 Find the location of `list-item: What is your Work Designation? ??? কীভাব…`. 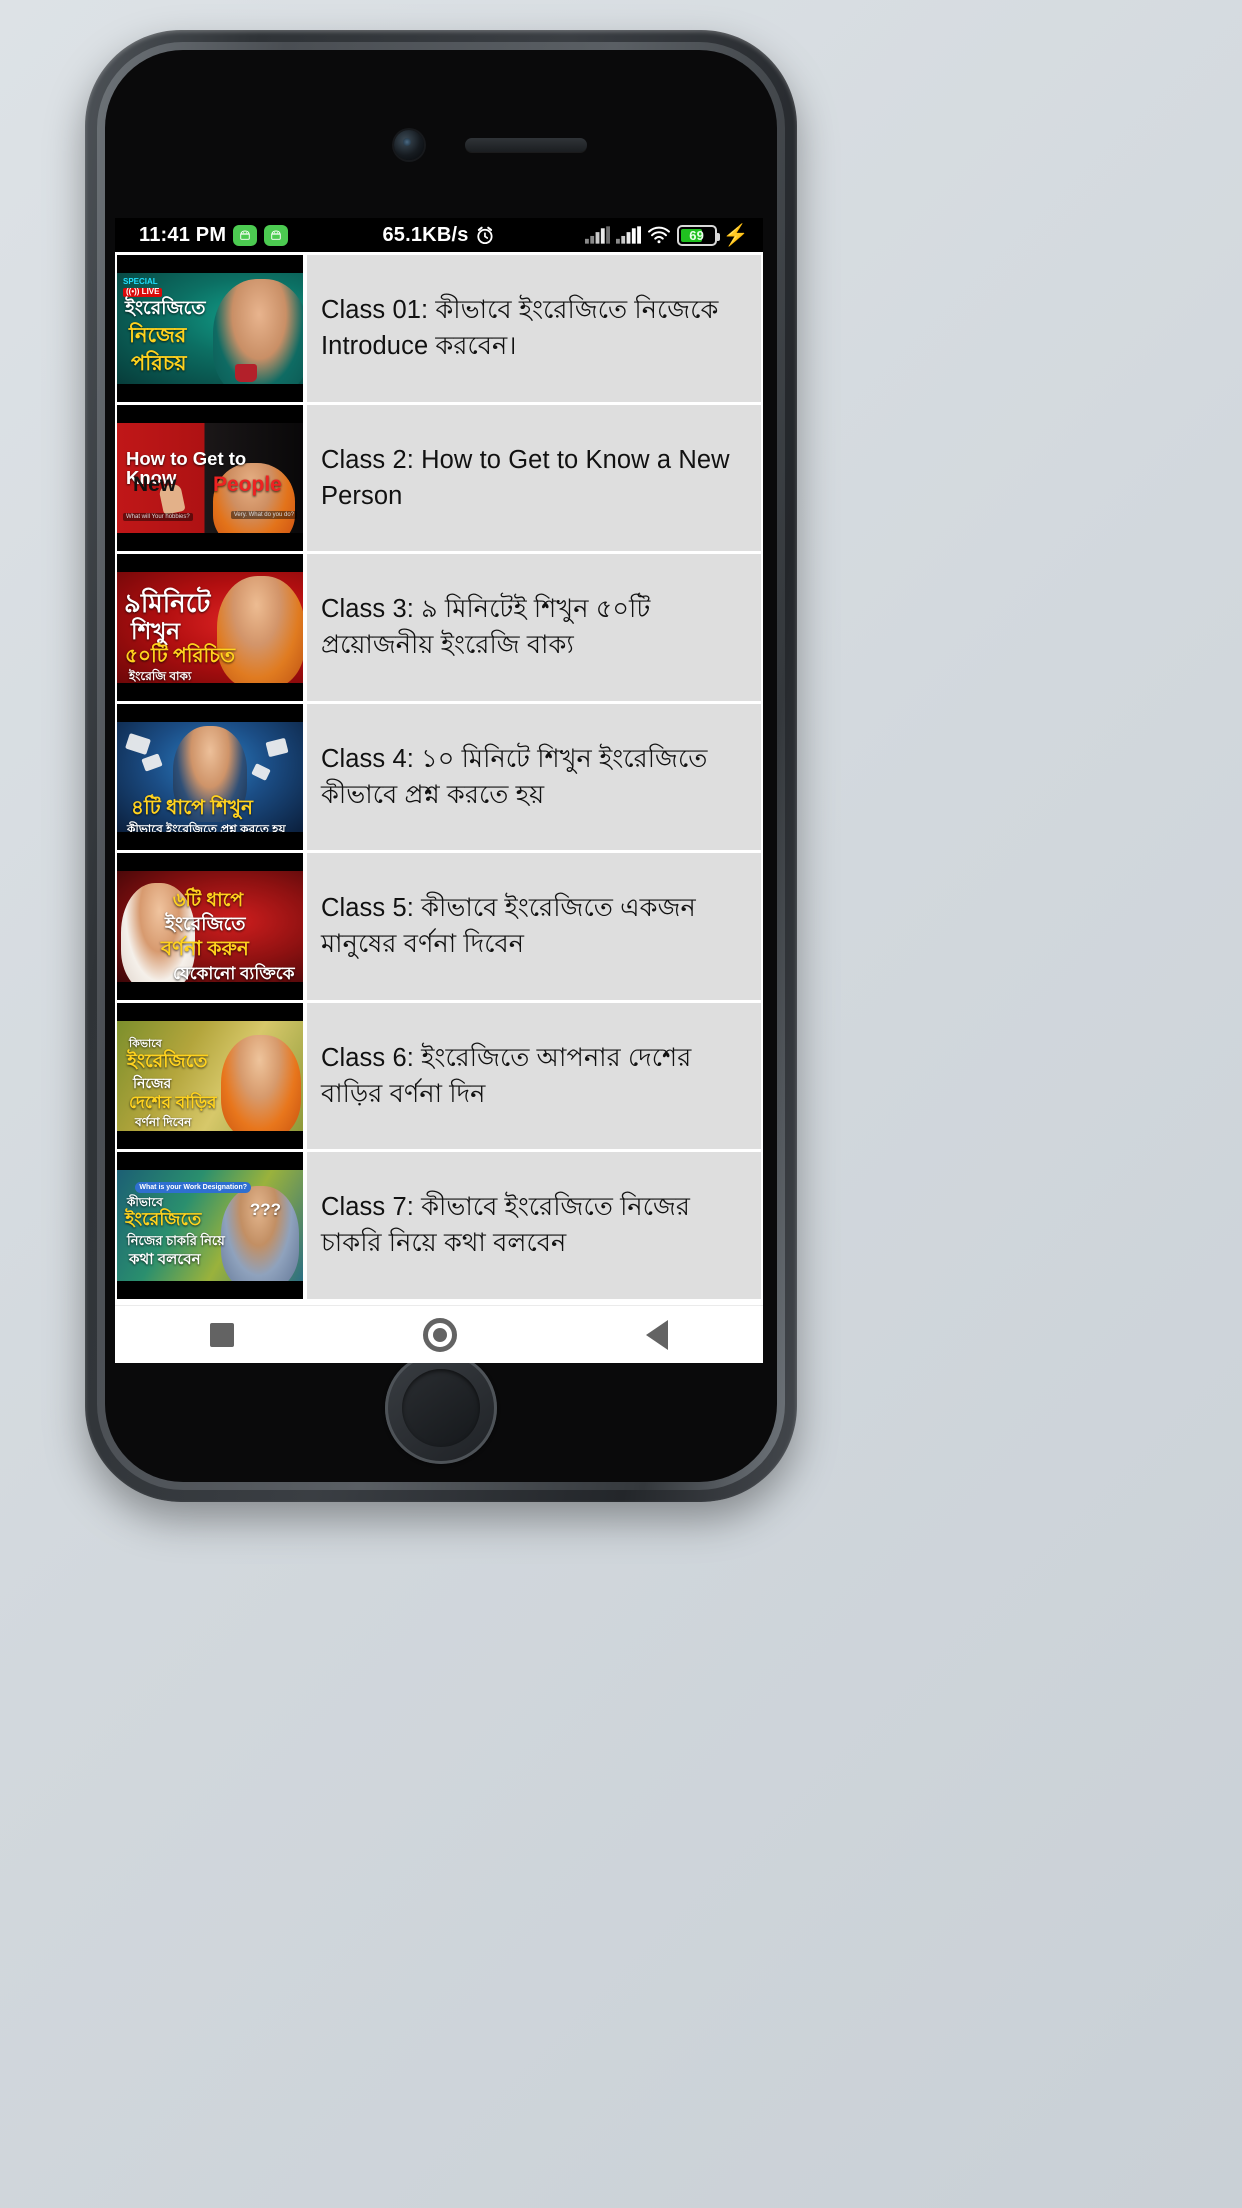

list-item: What is your Work Designation? ??? কীভাব… is located at coordinates (439, 1224).